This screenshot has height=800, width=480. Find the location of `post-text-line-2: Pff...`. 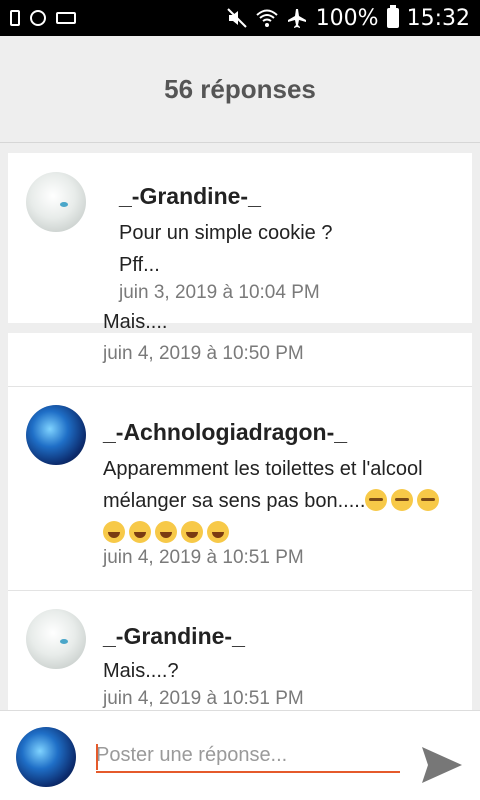

post-text-line-2: Pff... is located at coordinates (139, 265).